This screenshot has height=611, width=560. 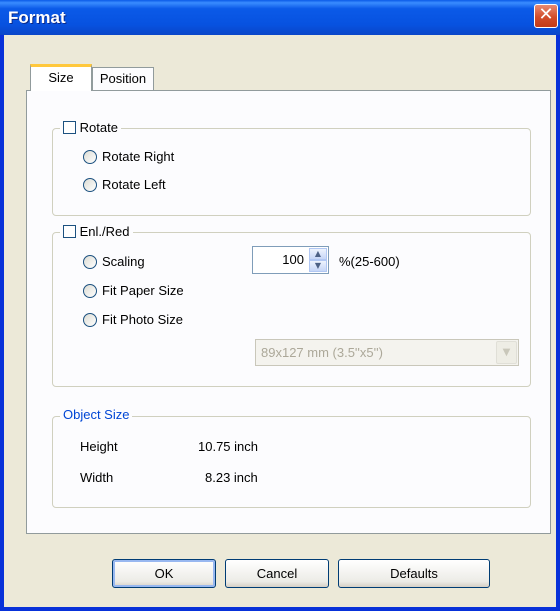 What do you see at coordinates (369, 261) in the screenshot?
I see `scaling-range-label: %(25-600)` at bounding box center [369, 261].